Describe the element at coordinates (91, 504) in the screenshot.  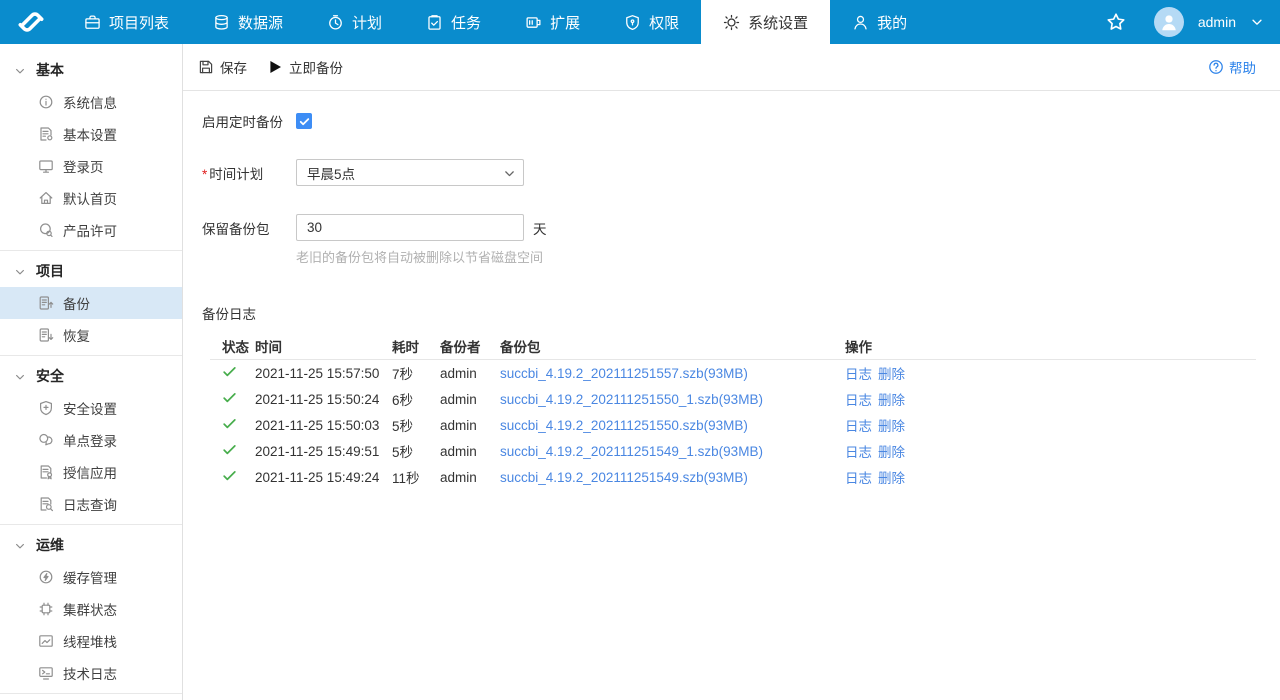
I see `sidebar-item-log-query: 日志查询` at that location.